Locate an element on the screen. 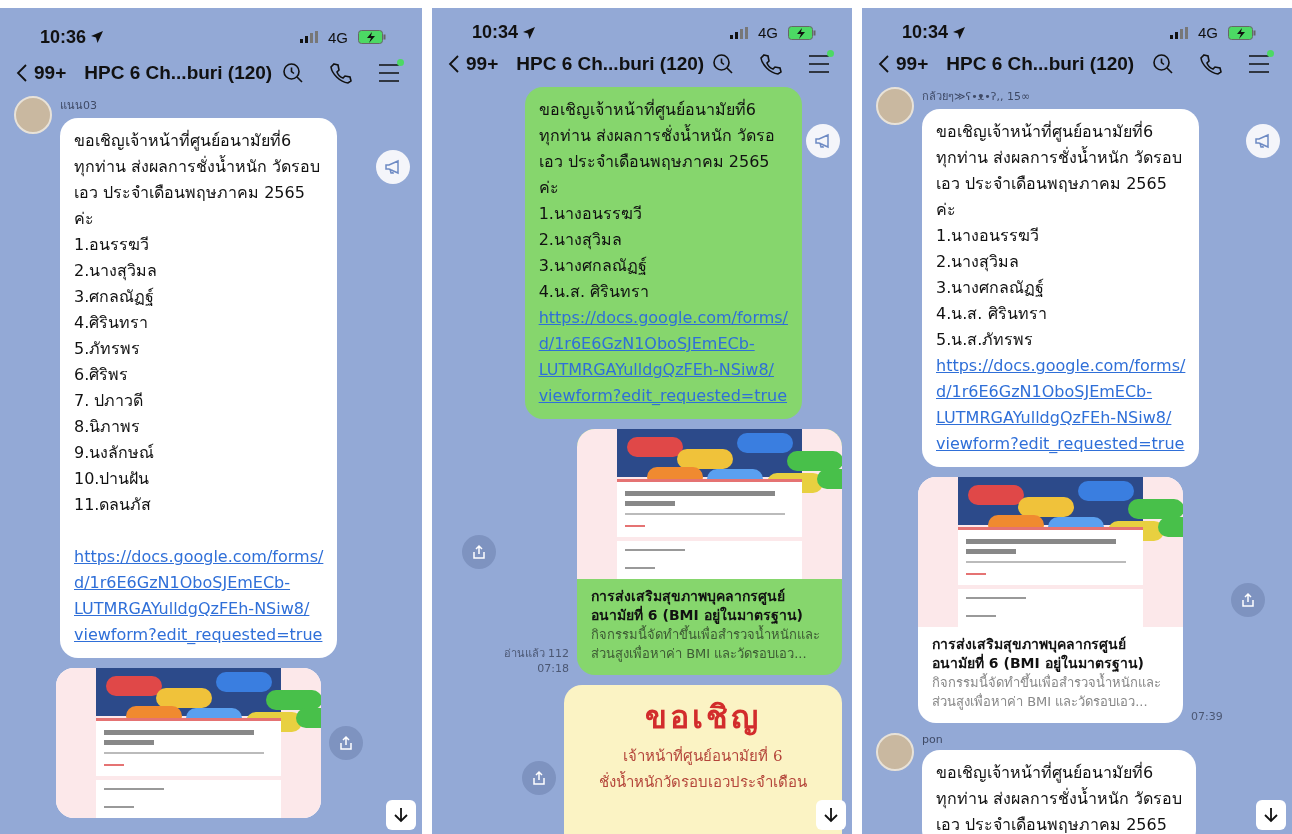  message-text: 7. ปภาวดี is located at coordinates (109, 401).